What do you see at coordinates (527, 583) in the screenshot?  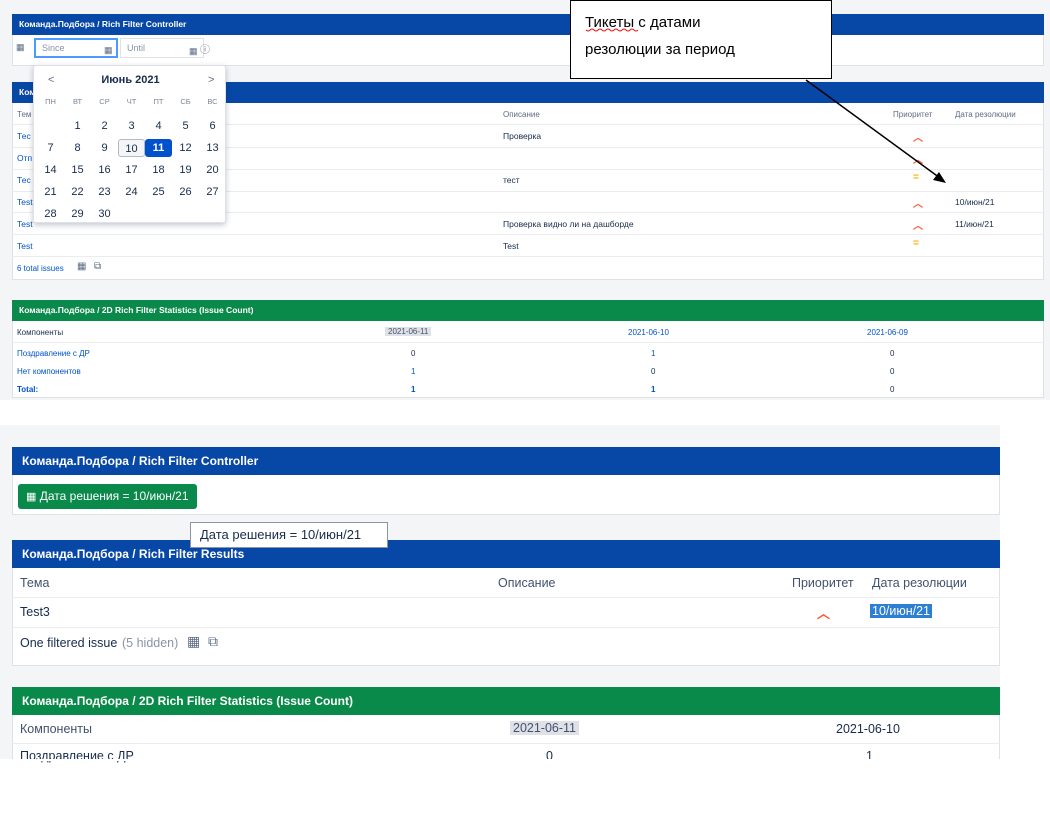 I see `col-description: Описание` at bounding box center [527, 583].